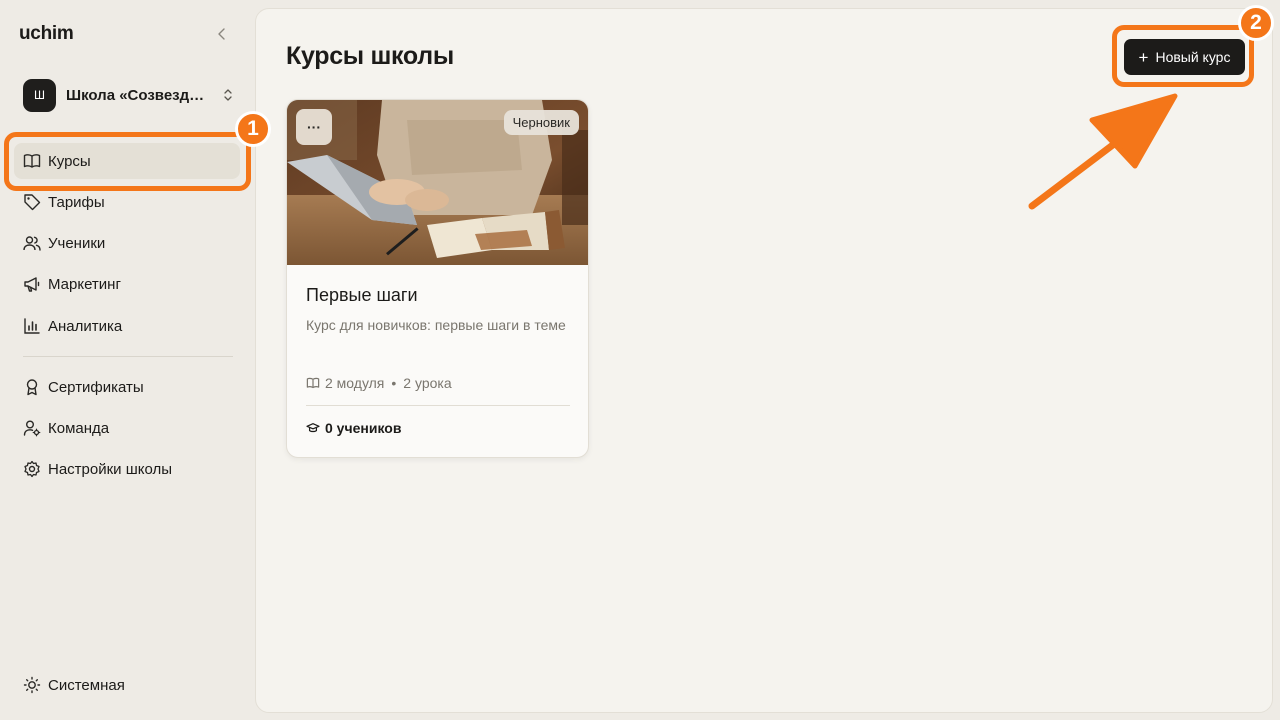 This screenshot has height=720, width=1280. I want to click on sidebar-item-label: Сертификаты, so click(96, 387).